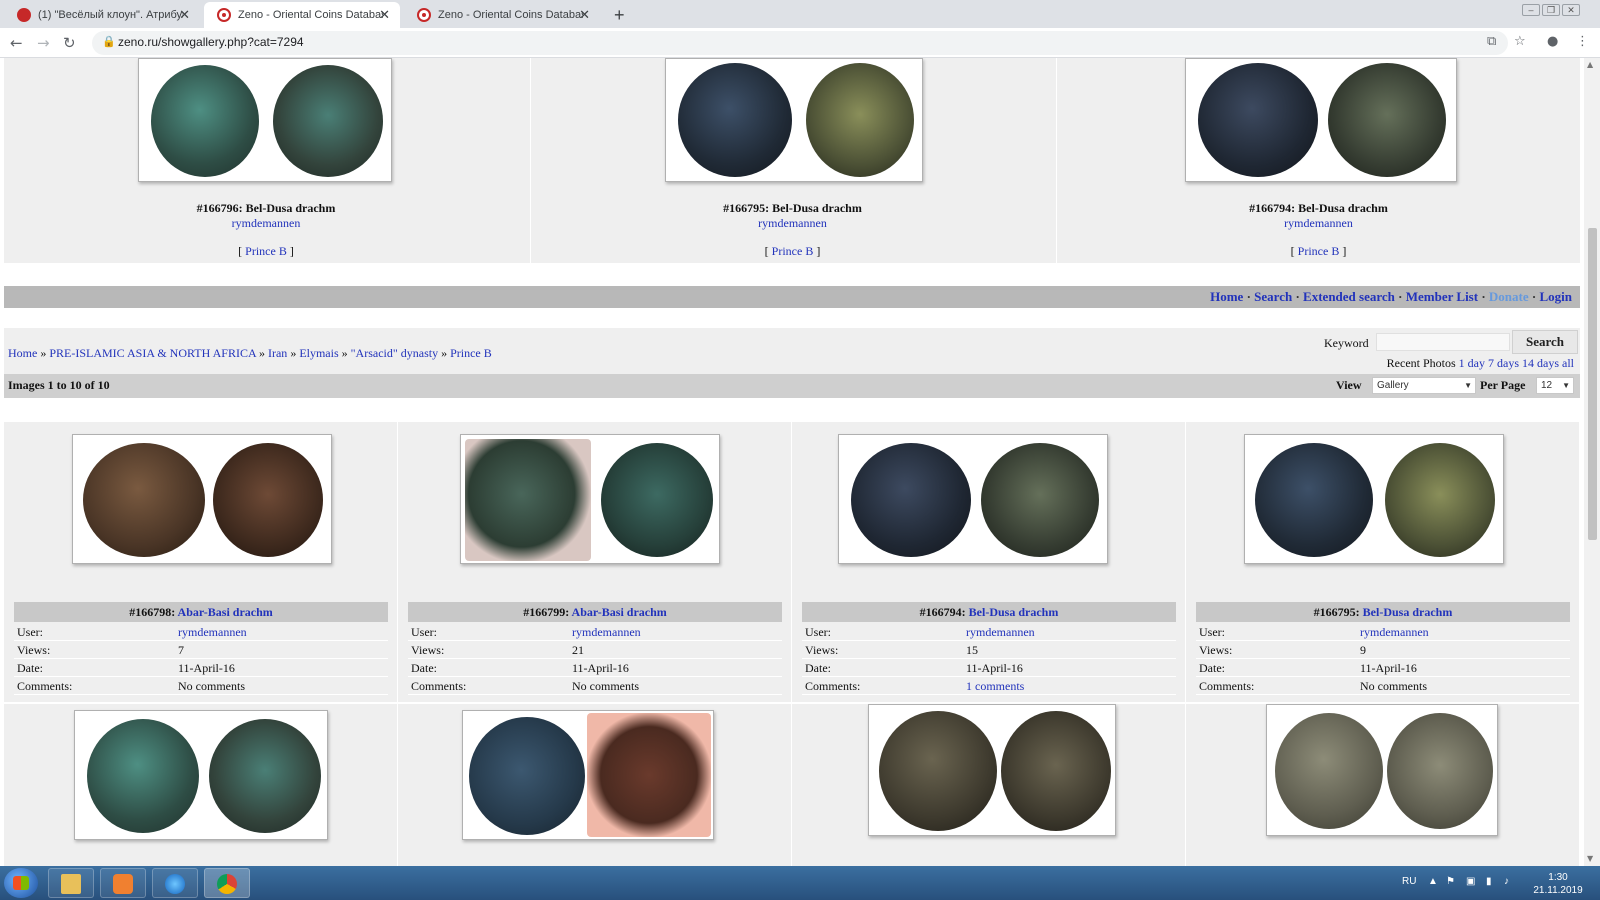 Image resolution: width=1600 pixels, height=900 pixels. What do you see at coordinates (1545, 342) in the screenshot?
I see `search-button: Search` at bounding box center [1545, 342].